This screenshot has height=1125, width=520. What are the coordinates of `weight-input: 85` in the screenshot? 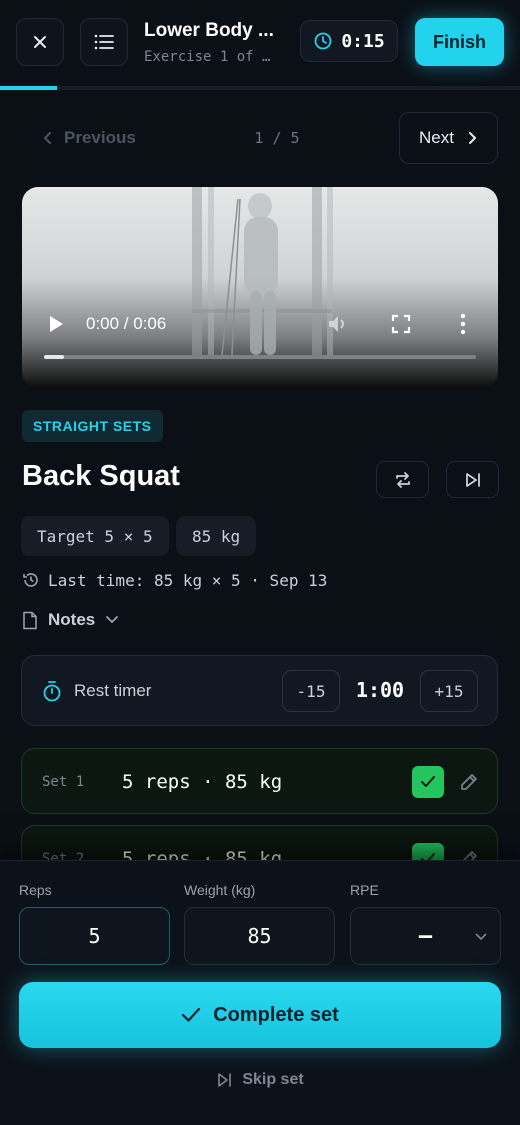 It's located at (259, 936).